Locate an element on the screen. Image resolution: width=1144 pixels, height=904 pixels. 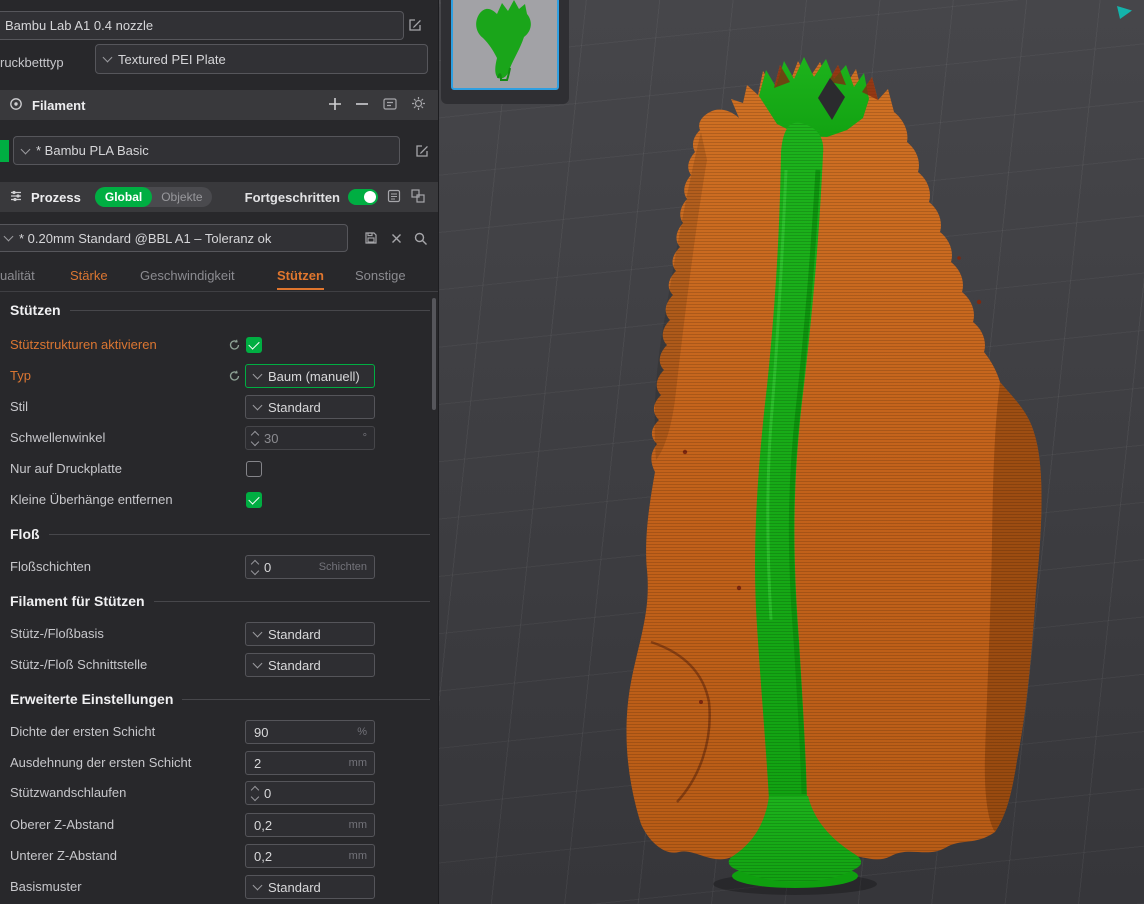
process-sliders-icon is located at coordinates (16, 197).